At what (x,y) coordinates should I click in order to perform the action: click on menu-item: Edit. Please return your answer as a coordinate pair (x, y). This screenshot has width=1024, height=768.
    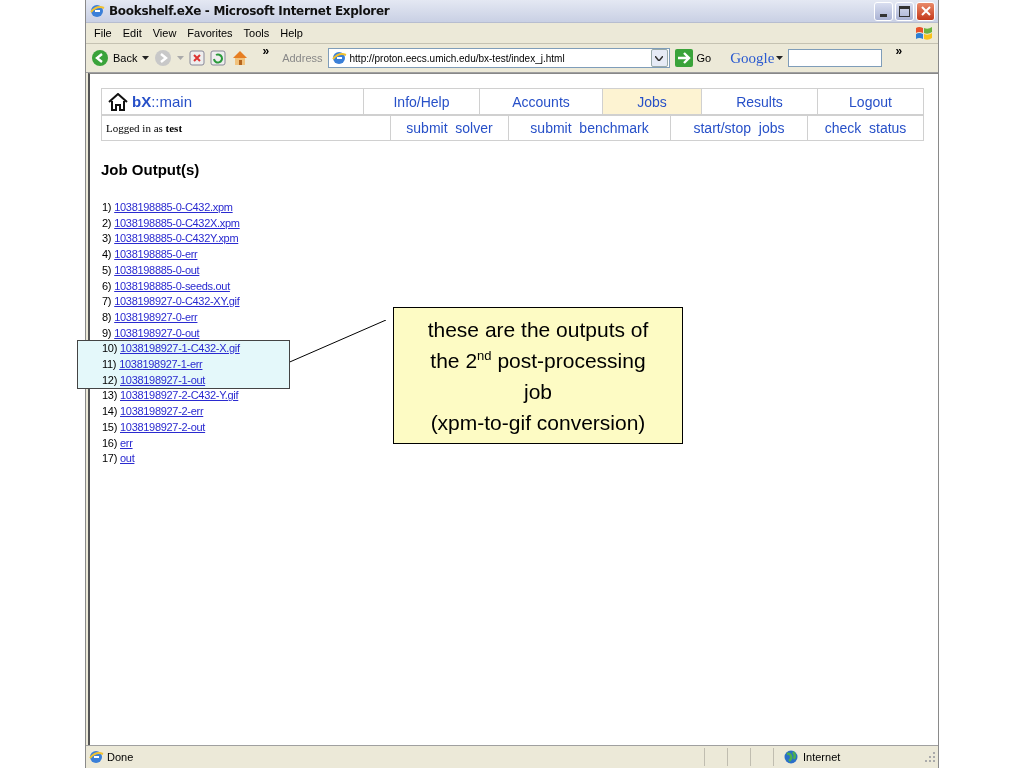
    Looking at the image, I should click on (133, 33).